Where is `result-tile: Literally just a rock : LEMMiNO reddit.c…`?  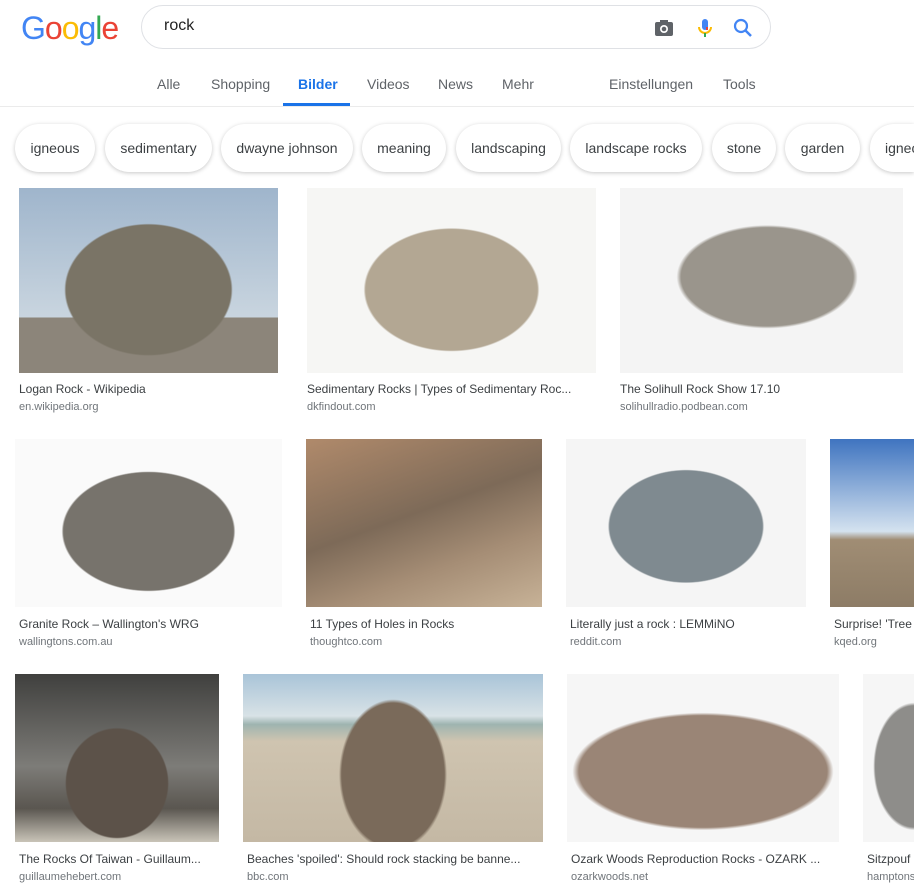 result-tile: Literally just a rock : LEMMiNO reddit.c… is located at coordinates (686, 546).